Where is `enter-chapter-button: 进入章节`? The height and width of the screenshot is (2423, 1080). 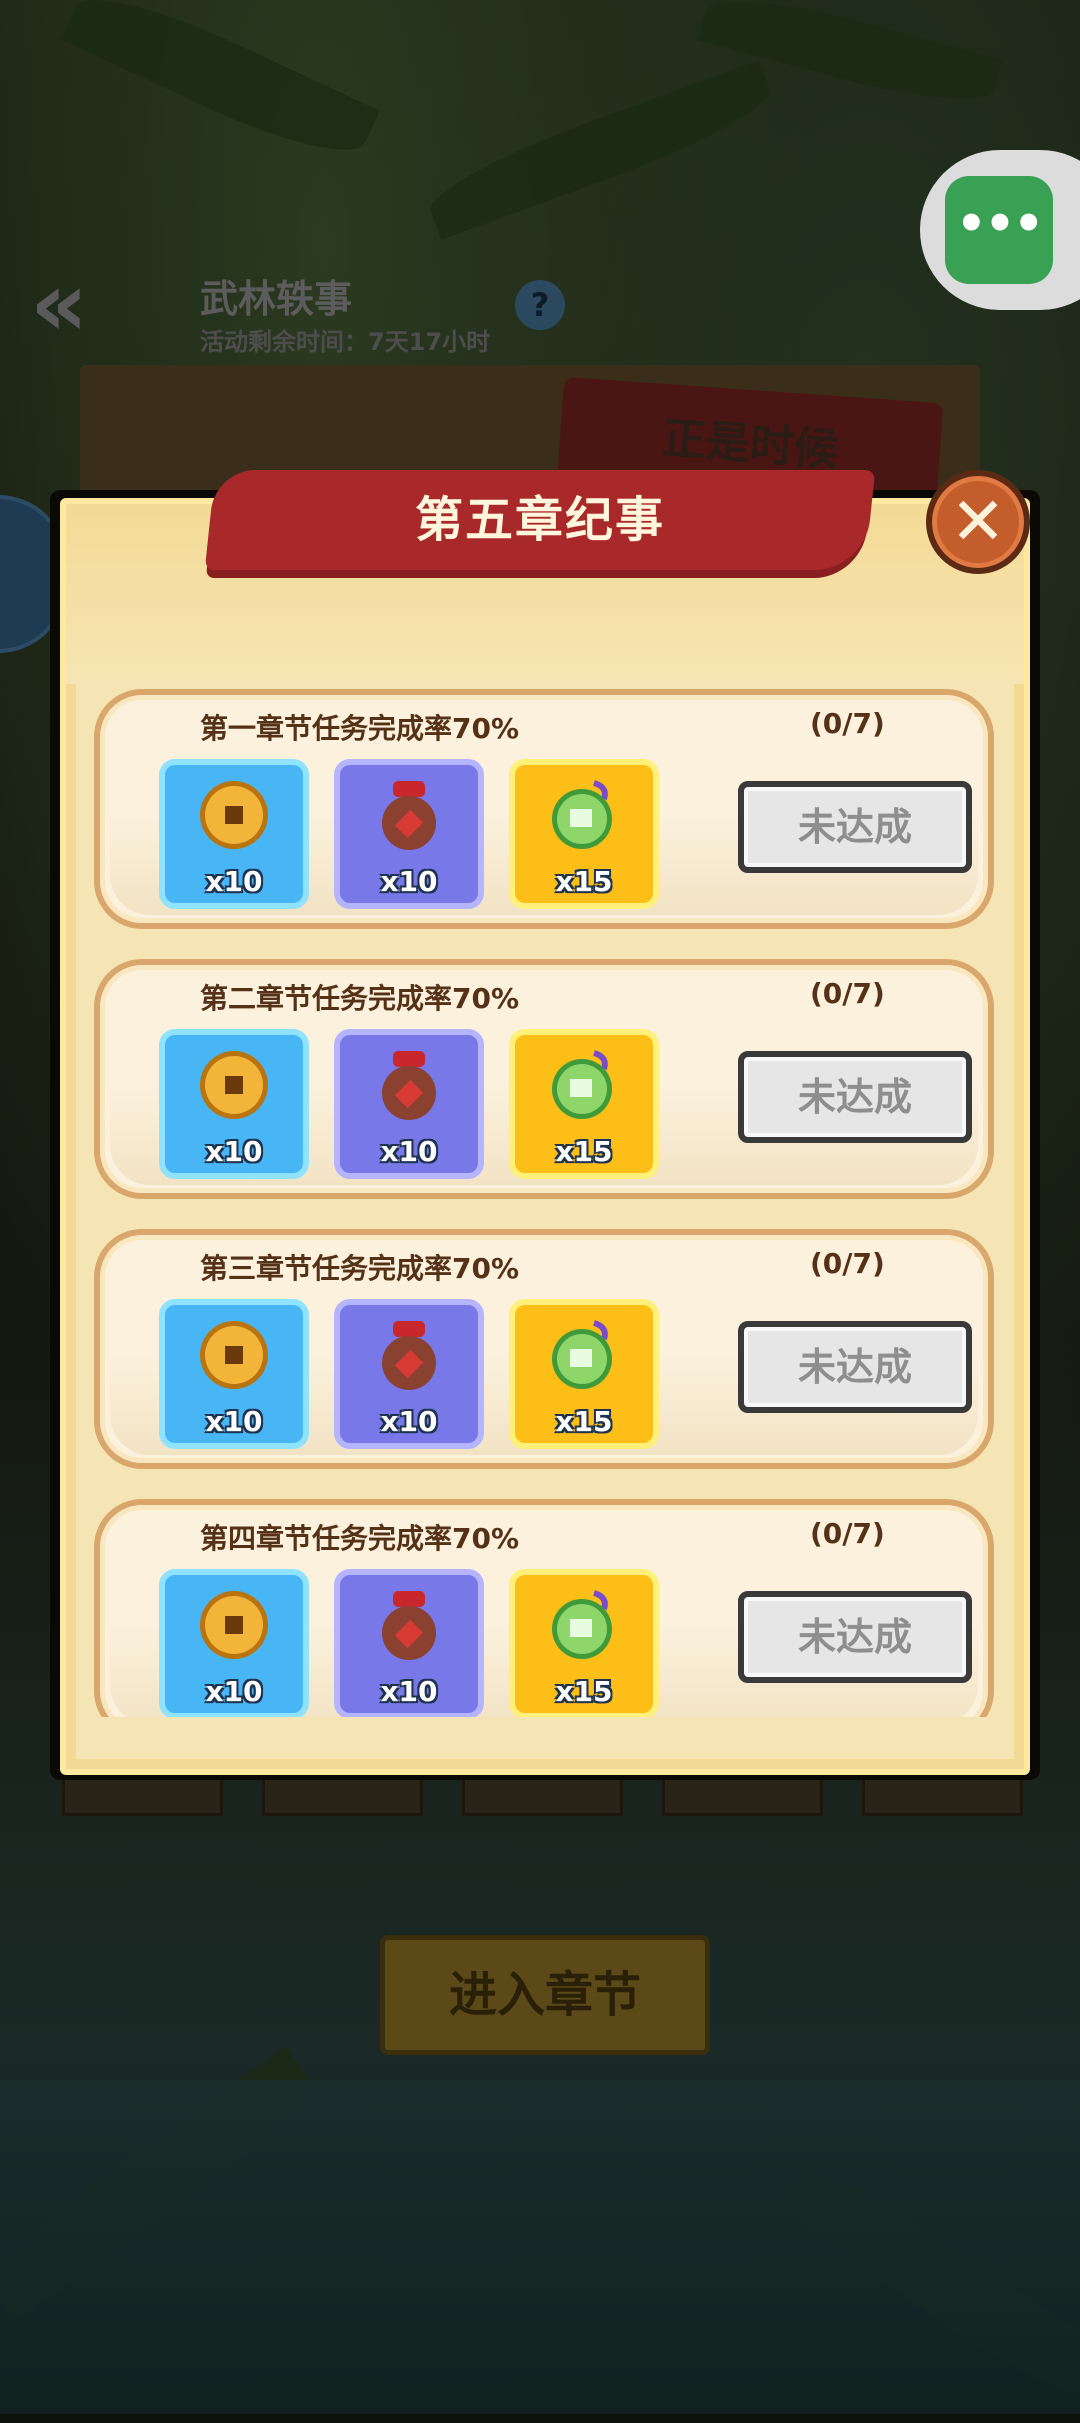 enter-chapter-button: 进入章节 is located at coordinates (545, 1995).